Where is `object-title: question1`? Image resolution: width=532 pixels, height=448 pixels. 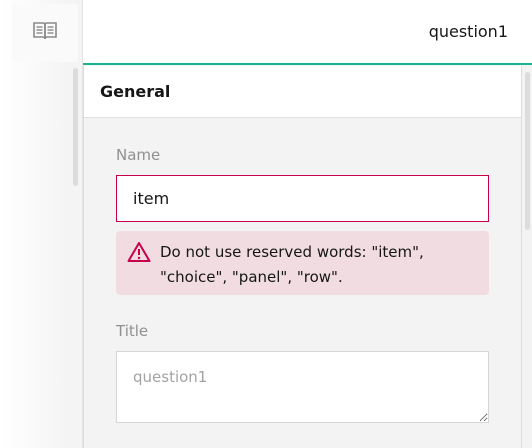
object-title: question1 is located at coordinates (468, 31).